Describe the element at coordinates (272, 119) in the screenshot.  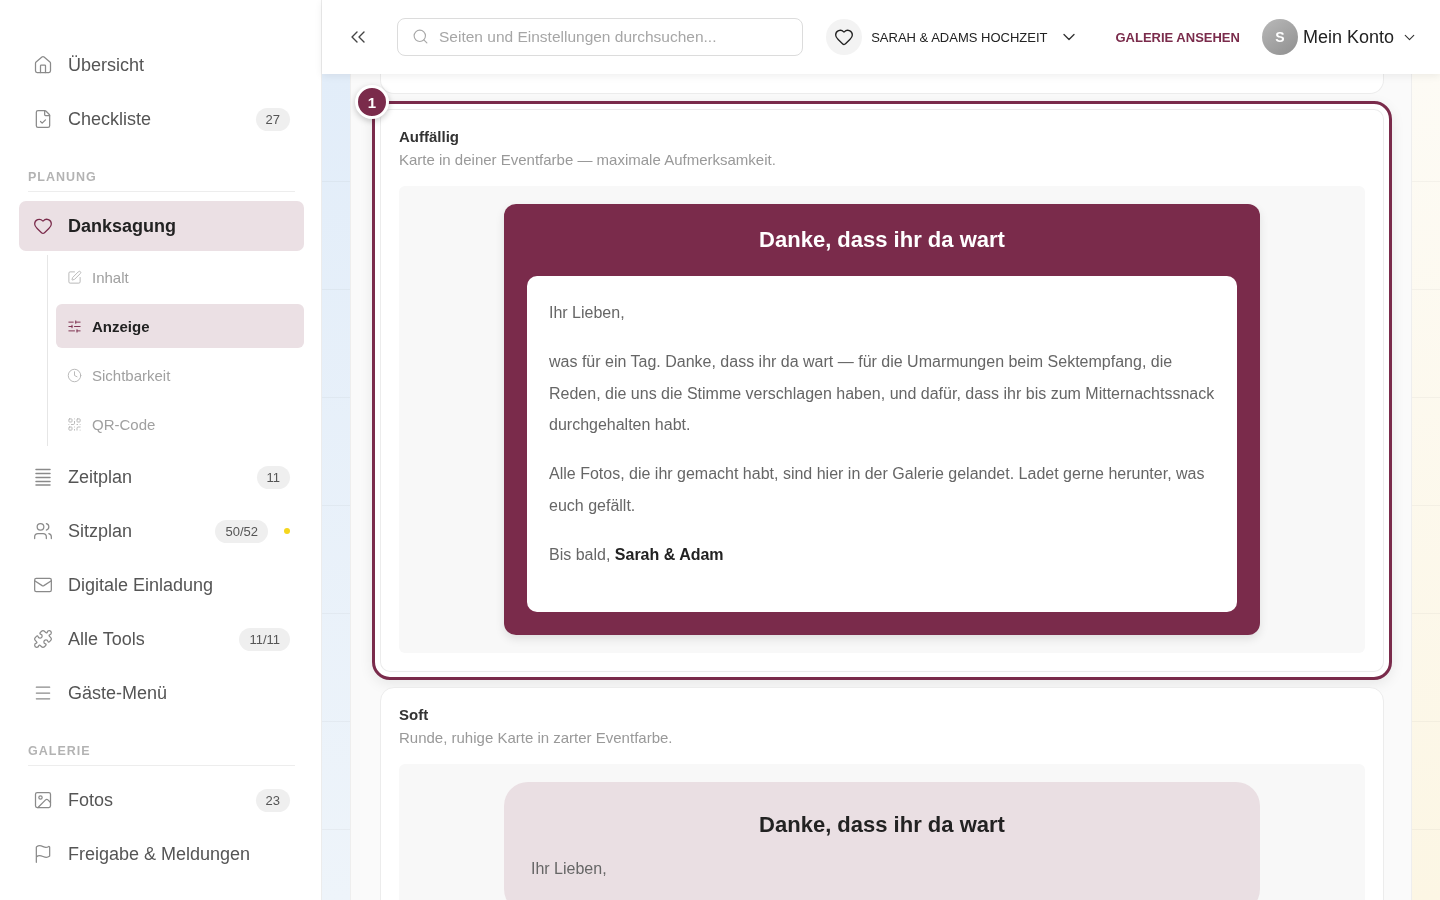
I see `count-badge: 27` at that location.